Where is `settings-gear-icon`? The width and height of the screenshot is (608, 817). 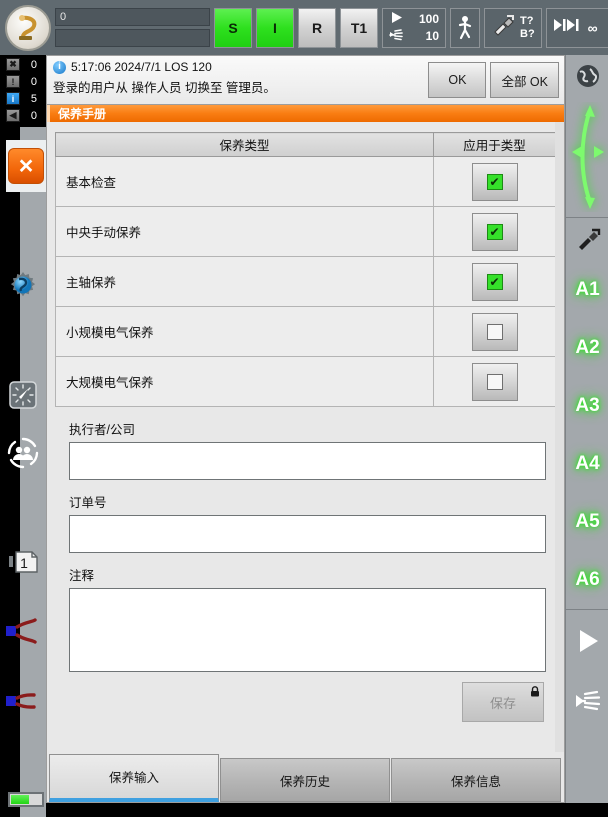 settings-gear-icon is located at coordinates (23, 285).